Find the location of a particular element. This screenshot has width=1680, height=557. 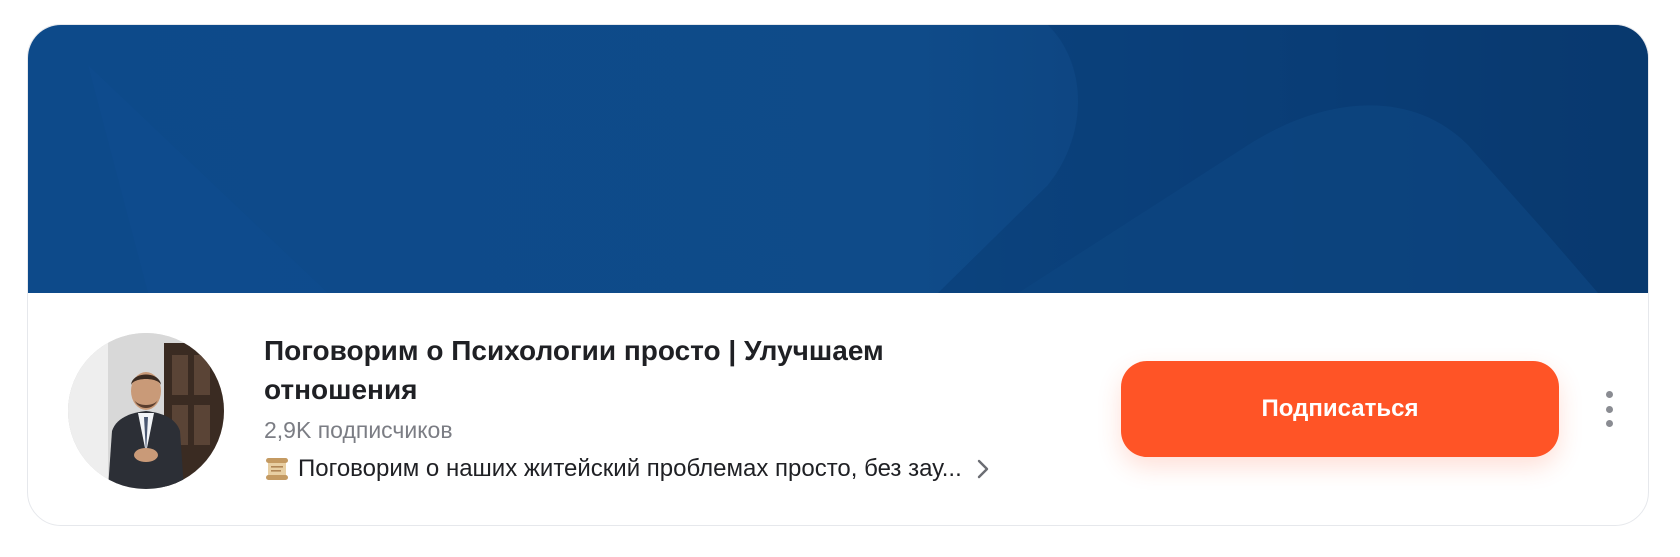

channel-avatar is located at coordinates (146, 411).